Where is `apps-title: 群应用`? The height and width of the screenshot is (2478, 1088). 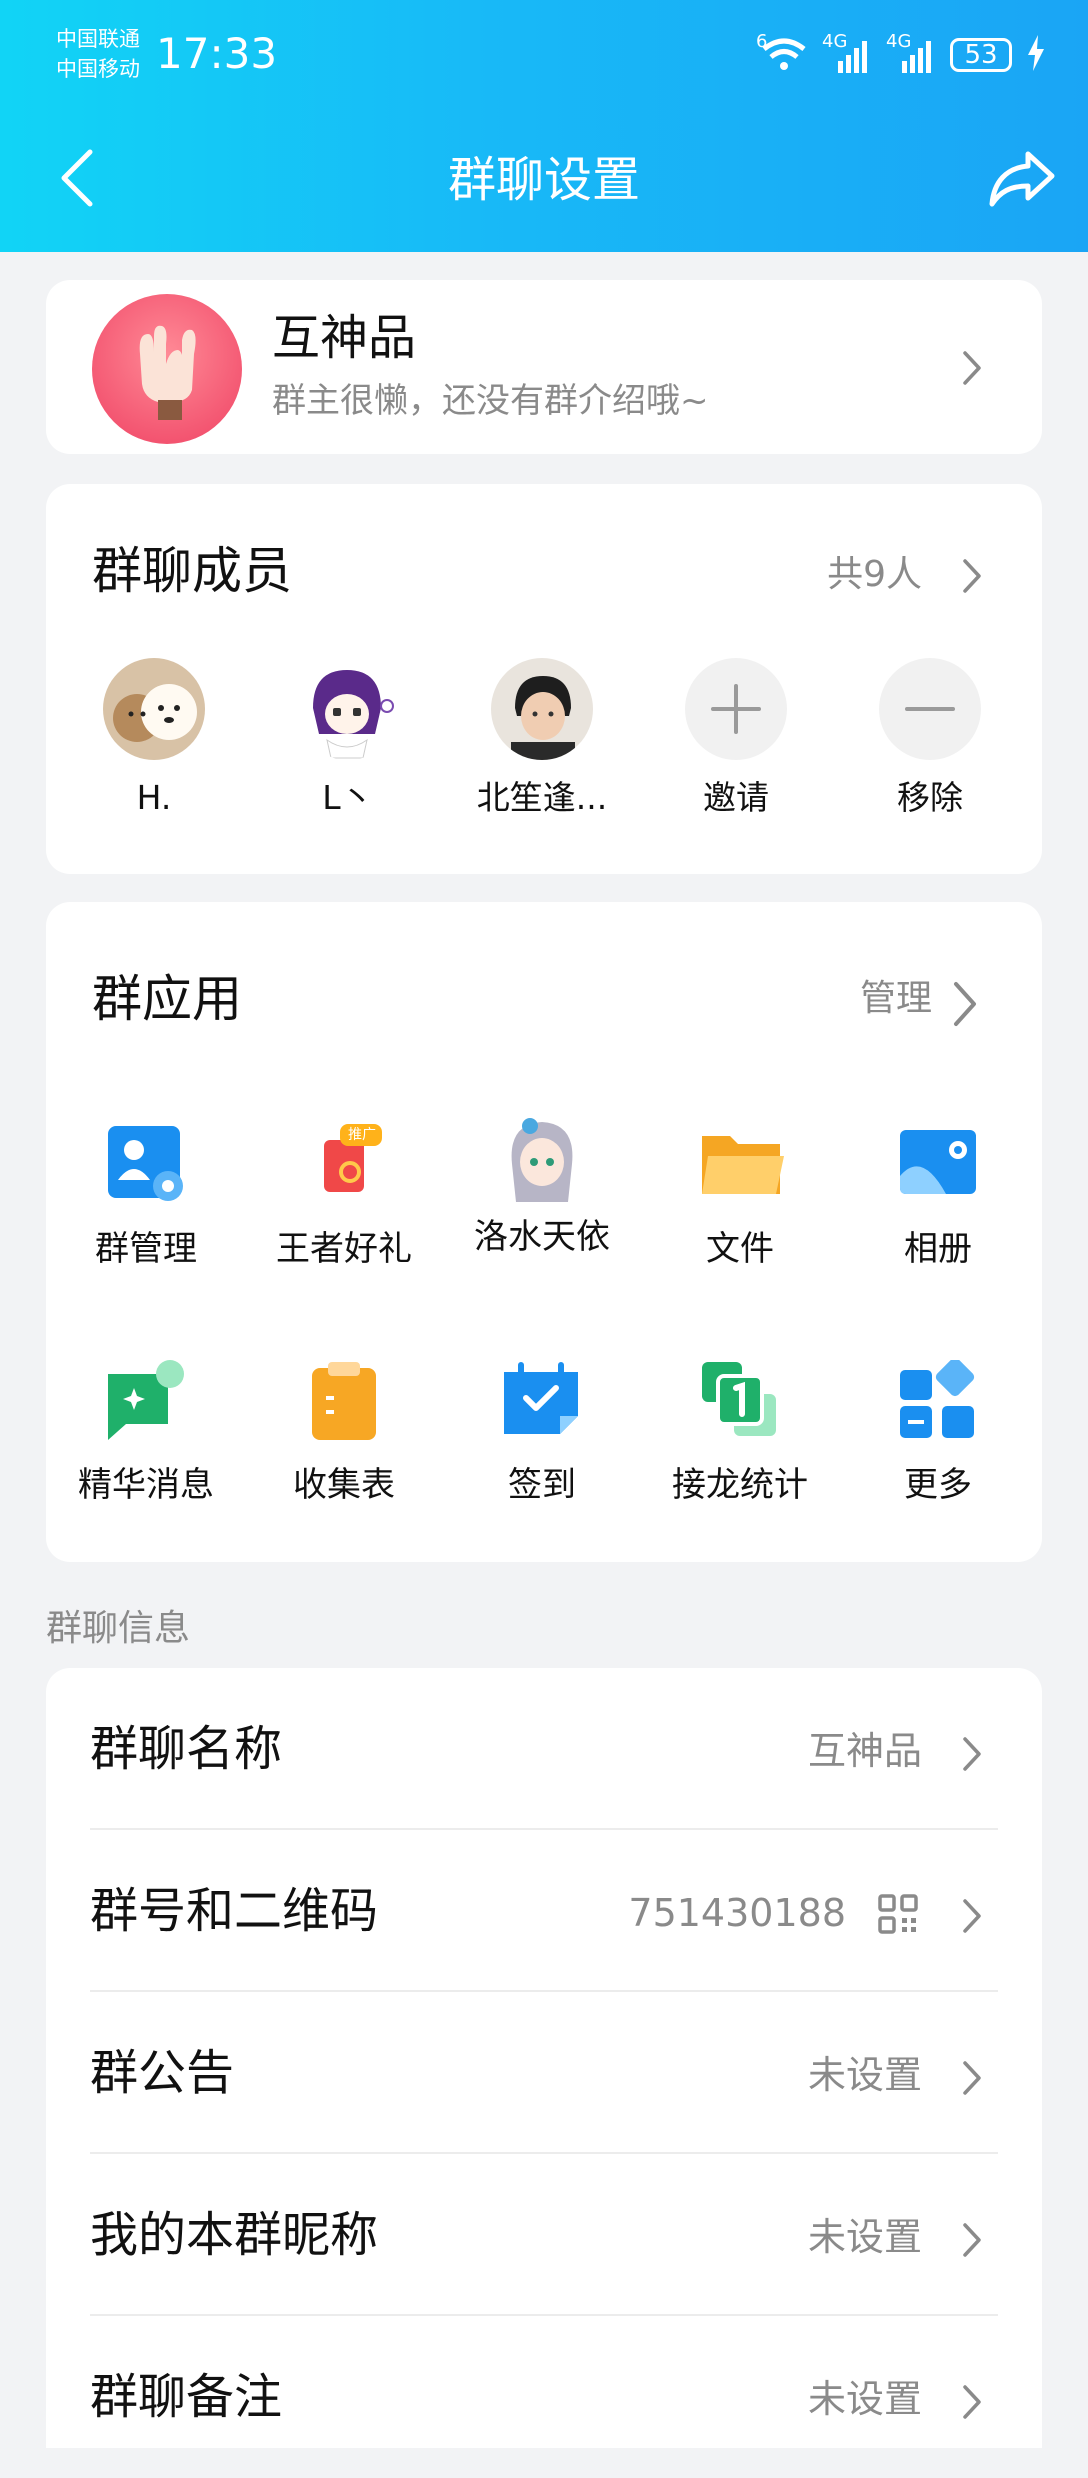
apps-title: 群应用 is located at coordinates (167, 999).